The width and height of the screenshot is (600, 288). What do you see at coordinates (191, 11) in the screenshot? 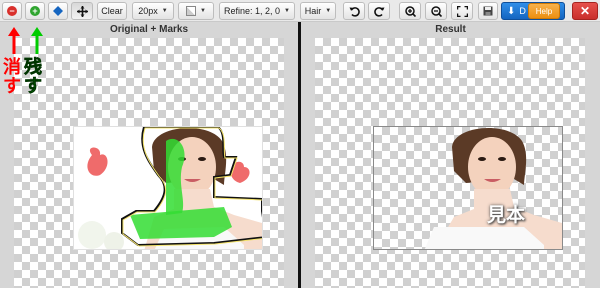
I see `background-swatch-icon` at bounding box center [191, 11].